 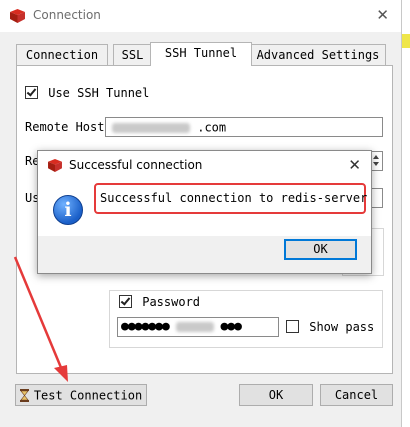 I want to click on background-highlight, so click(x=406, y=41).